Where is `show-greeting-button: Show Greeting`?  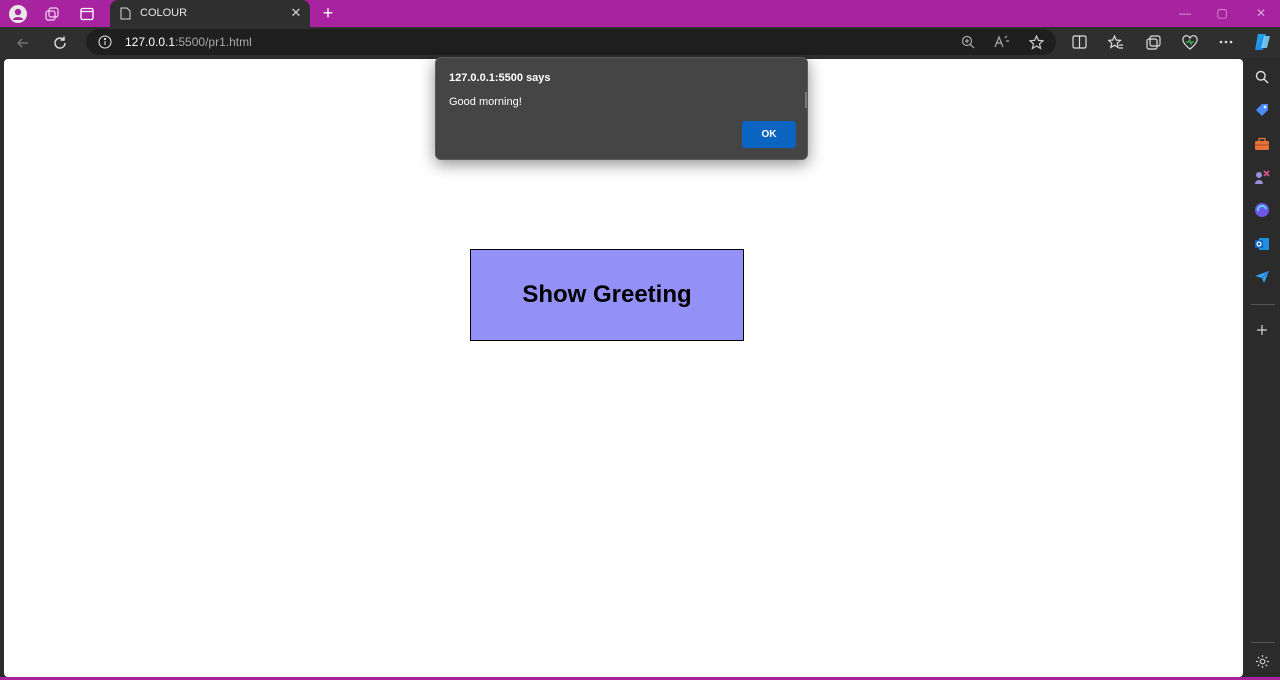 show-greeting-button: Show Greeting is located at coordinates (607, 295).